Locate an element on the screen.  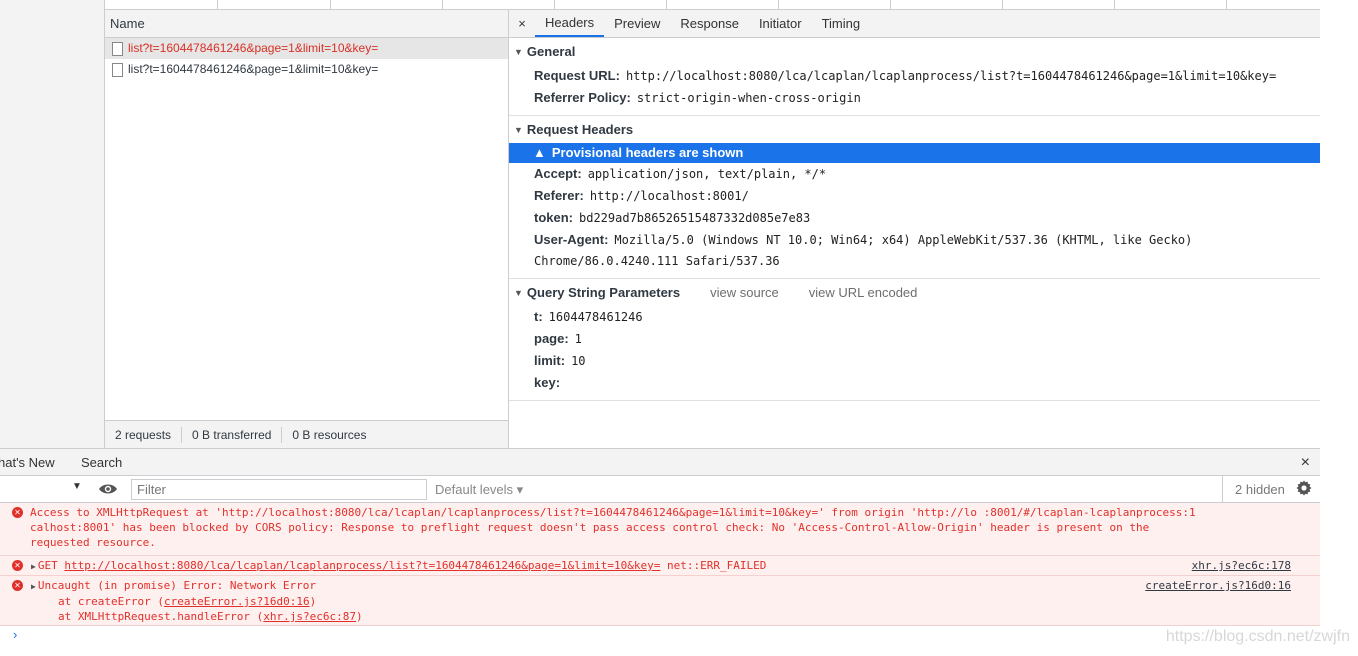
tab-preview: Preview is located at coordinates (637, 24).